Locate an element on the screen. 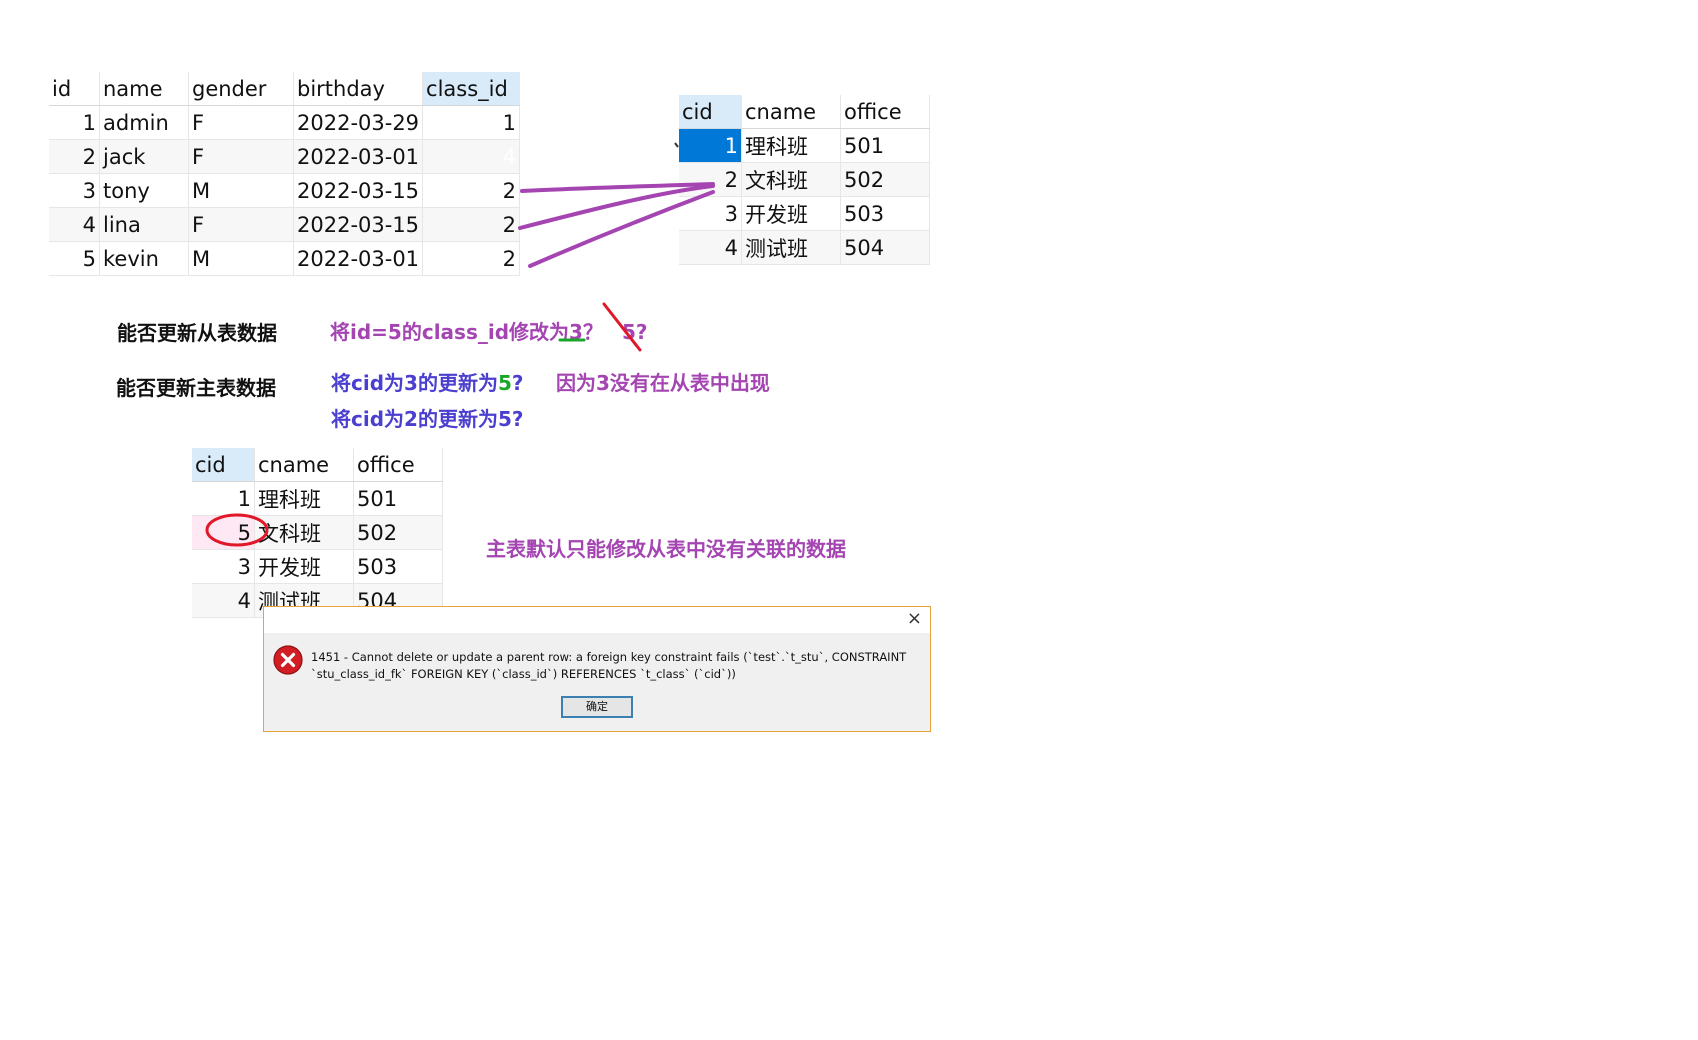 The image size is (1698, 1040). cell-id: 1 is located at coordinates (74, 122).